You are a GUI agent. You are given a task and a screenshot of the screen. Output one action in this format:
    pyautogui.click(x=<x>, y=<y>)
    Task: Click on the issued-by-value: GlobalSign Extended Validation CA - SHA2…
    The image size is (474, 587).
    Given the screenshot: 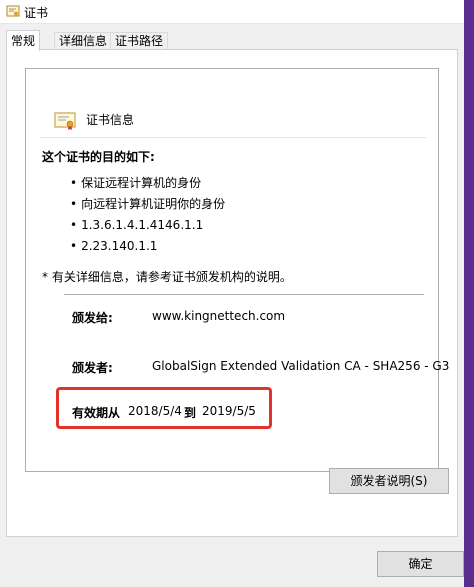 What is the action you would take?
    pyautogui.click(x=301, y=366)
    